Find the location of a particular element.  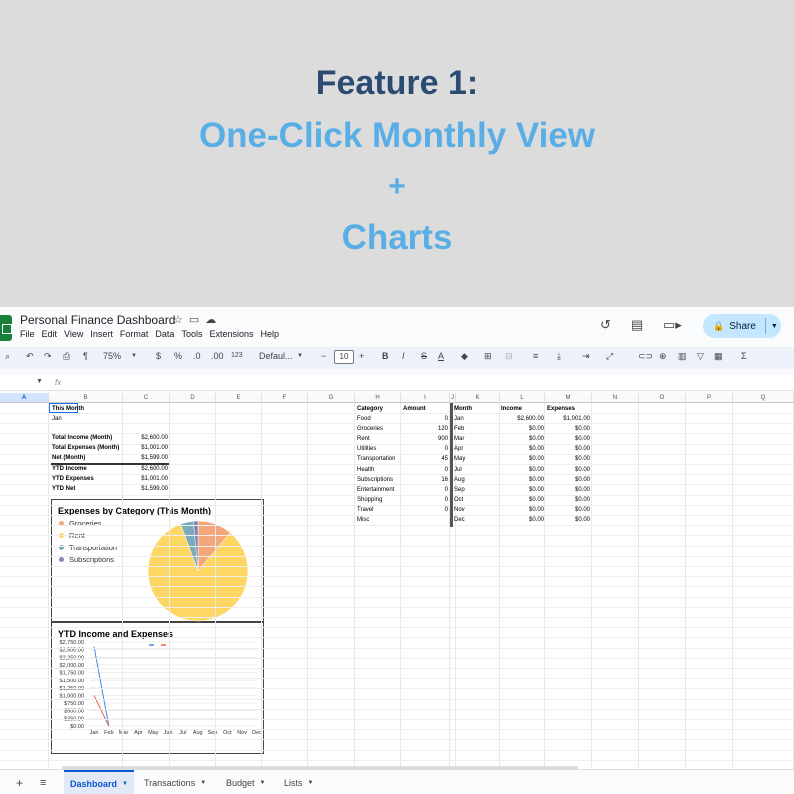

month-cell: May is located at coordinates (459, 459).